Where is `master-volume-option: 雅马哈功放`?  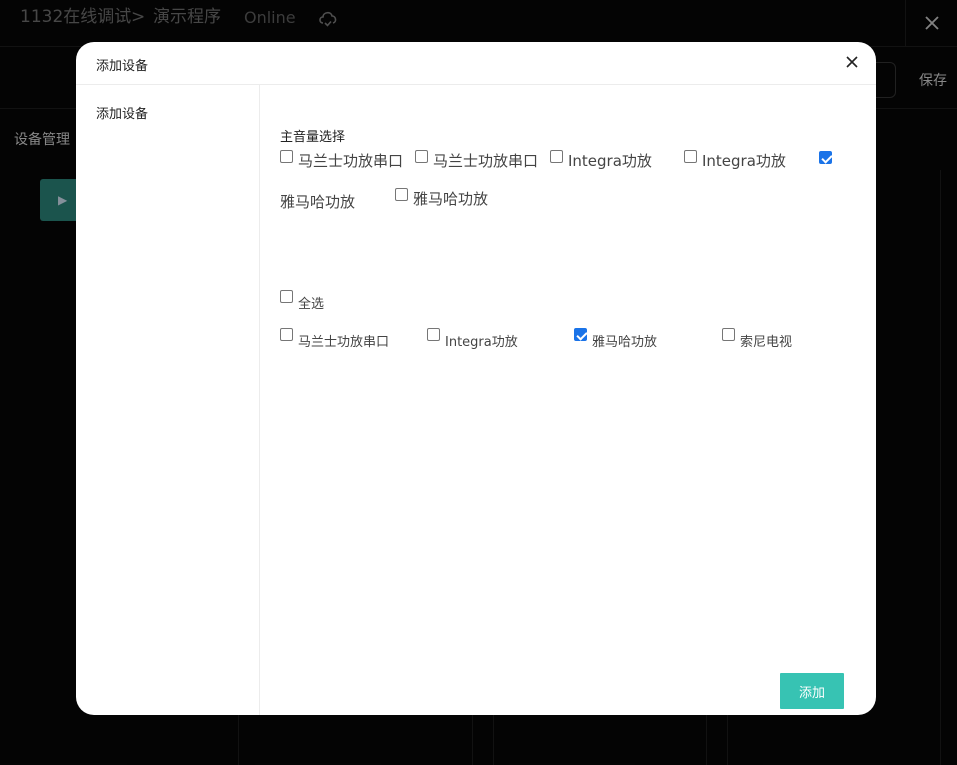
master-volume-option: 雅马哈功放 is located at coordinates (441, 198).